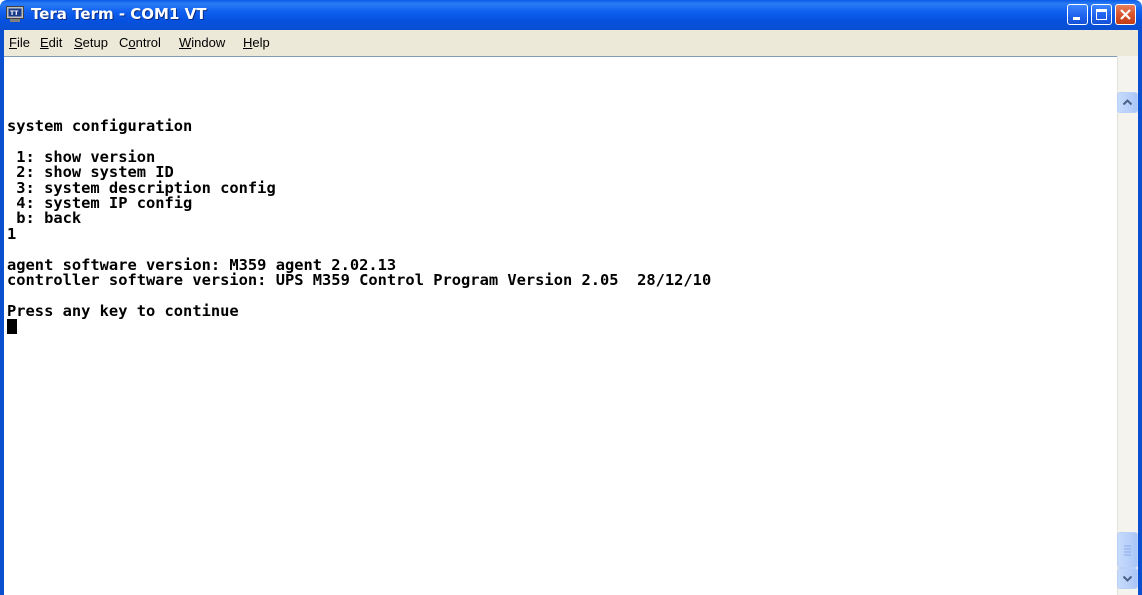 Image resolution: width=1142 pixels, height=595 pixels. What do you see at coordinates (261, 42) in the screenshot?
I see `menu-help-rest: elp` at bounding box center [261, 42].